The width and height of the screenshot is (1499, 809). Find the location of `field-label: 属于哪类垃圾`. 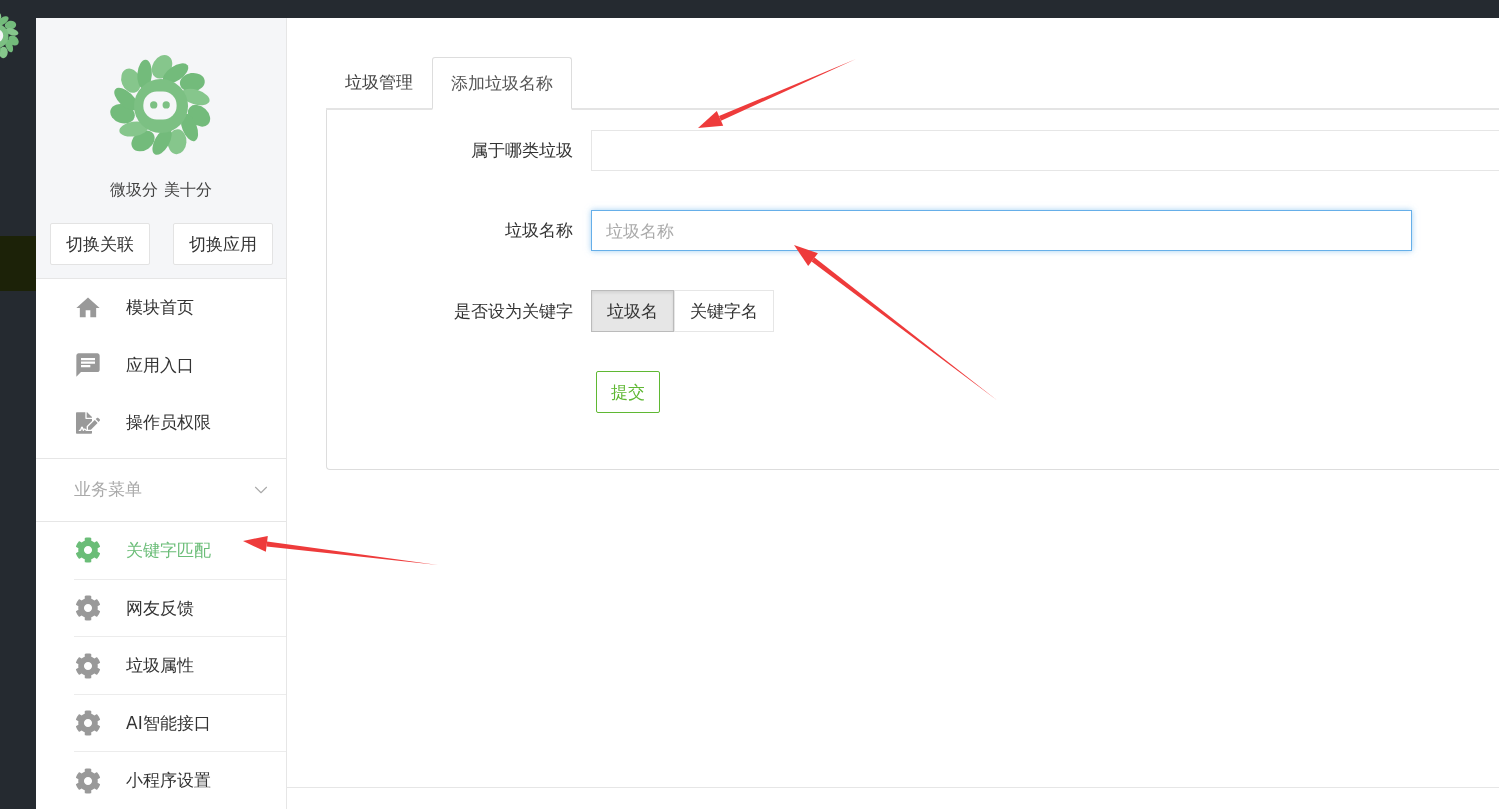

field-label: 属于哪类垃圾 is located at coordinates (521, 150).